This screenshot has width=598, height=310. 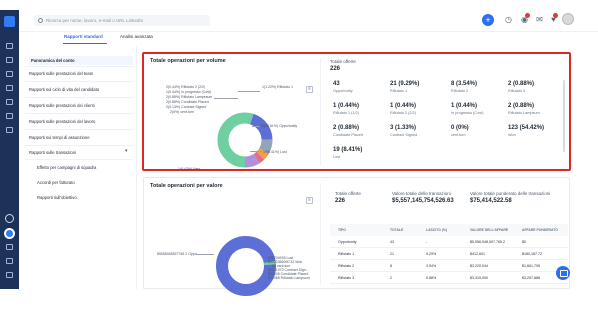 I want to click on nav-rail, so click(x=9, y=149).